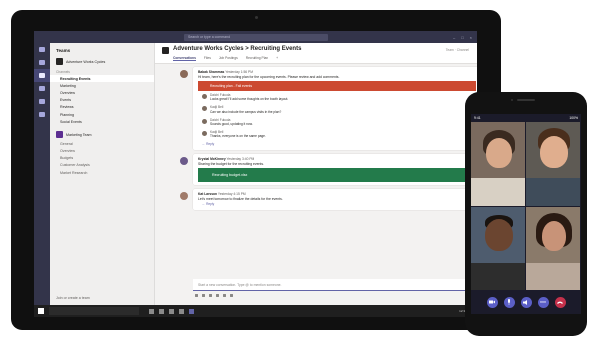 The width and height of the screenshot is (589, 341). I want to click on store-icon, so click(181, 311).